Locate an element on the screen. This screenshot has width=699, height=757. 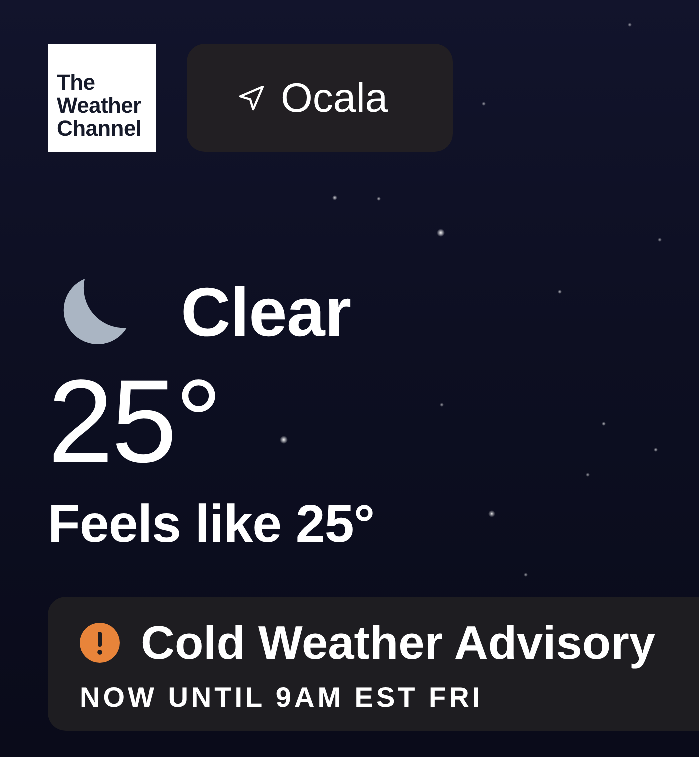
advisory-period: NOW UNTIL 9AM EST FRI is located at coordinates (282, 698).